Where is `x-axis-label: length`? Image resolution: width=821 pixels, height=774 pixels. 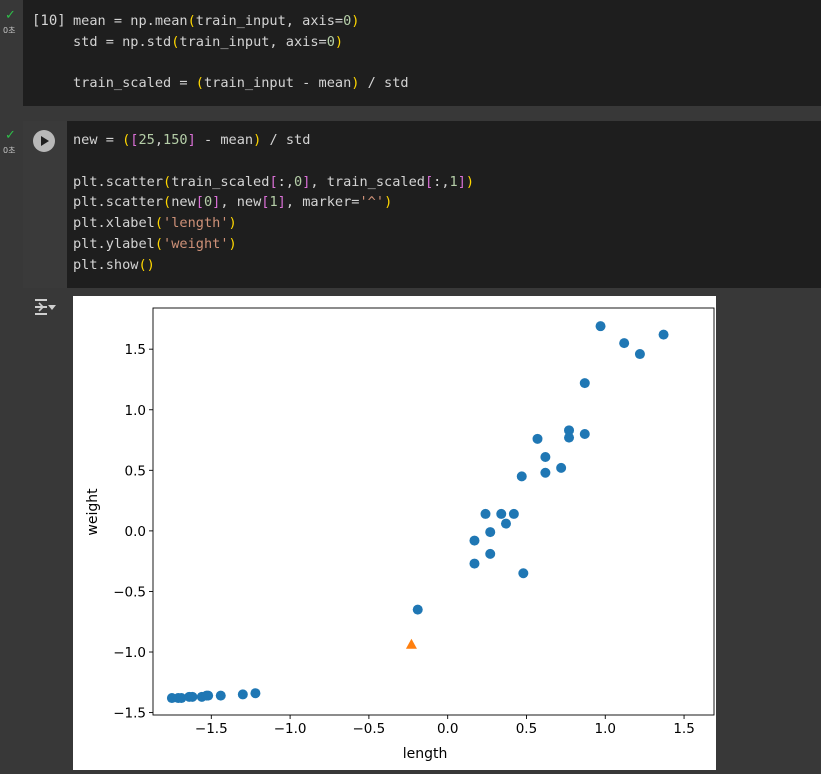 x-axis-label: length is located at coordinates (425, 754).